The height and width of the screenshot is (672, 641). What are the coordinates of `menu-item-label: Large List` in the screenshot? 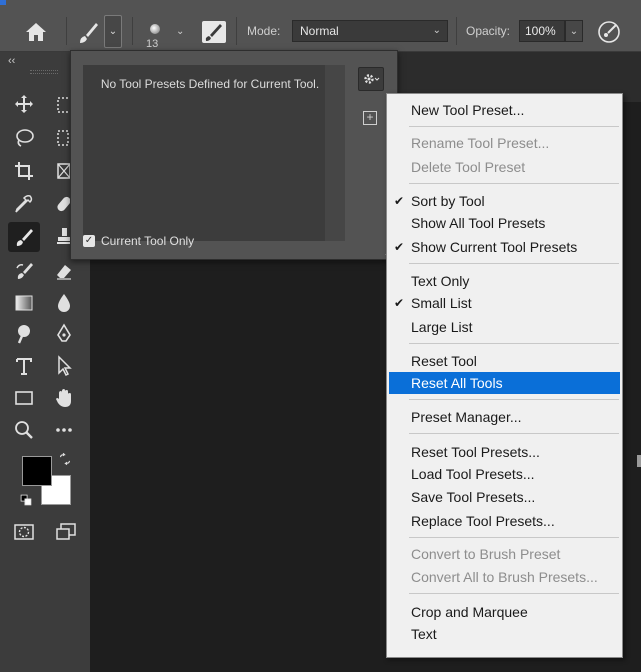 It's located at (442, 327).